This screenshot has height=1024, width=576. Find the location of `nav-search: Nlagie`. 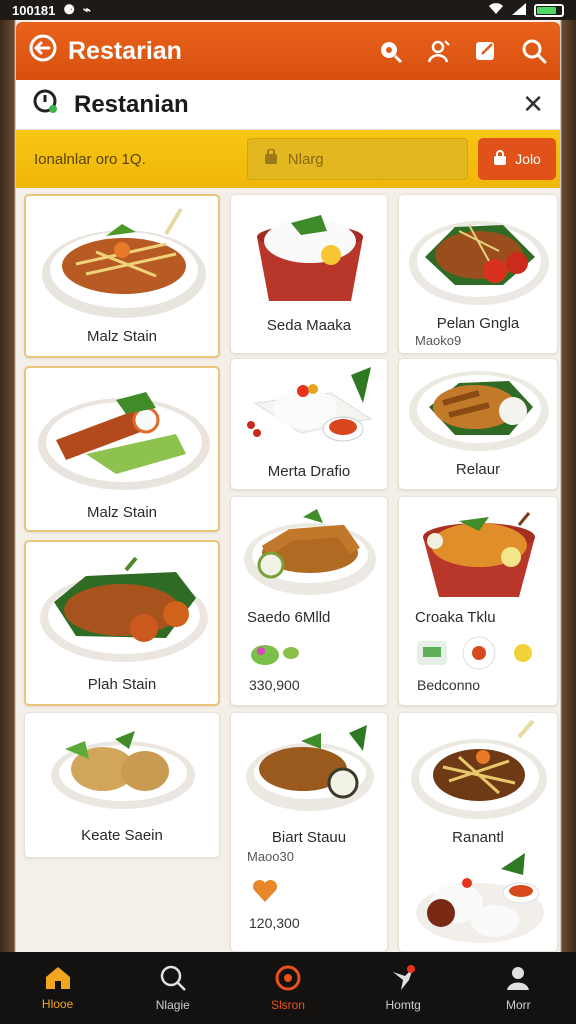

nav-search: Nlagie is located at coordinates (173, 988).